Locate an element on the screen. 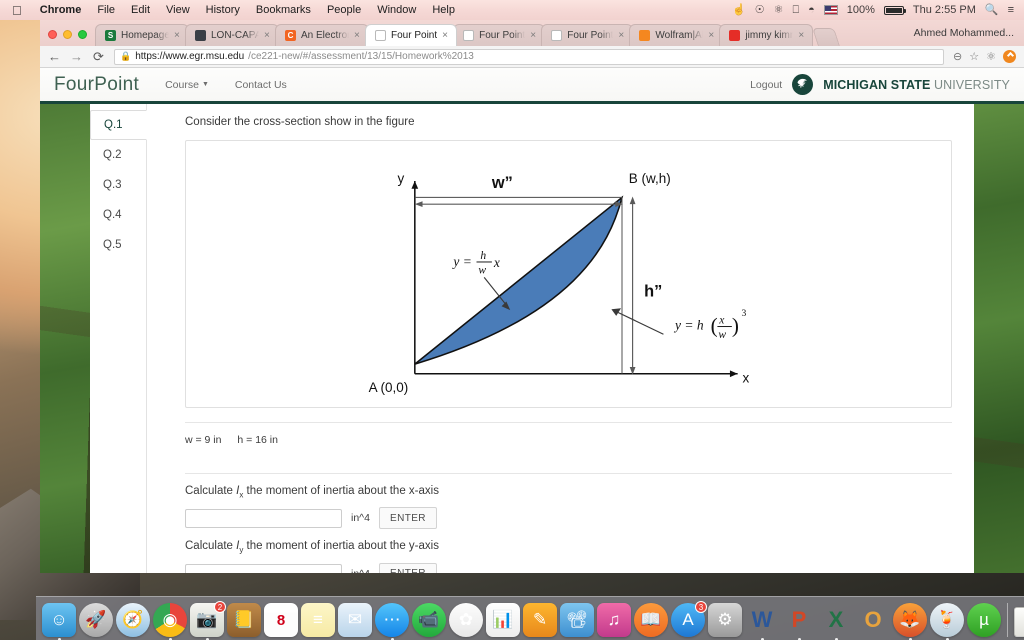 This screenshot has height=640, width=1024. menu-item-edit: Edit is located at coordinates (140, 10).